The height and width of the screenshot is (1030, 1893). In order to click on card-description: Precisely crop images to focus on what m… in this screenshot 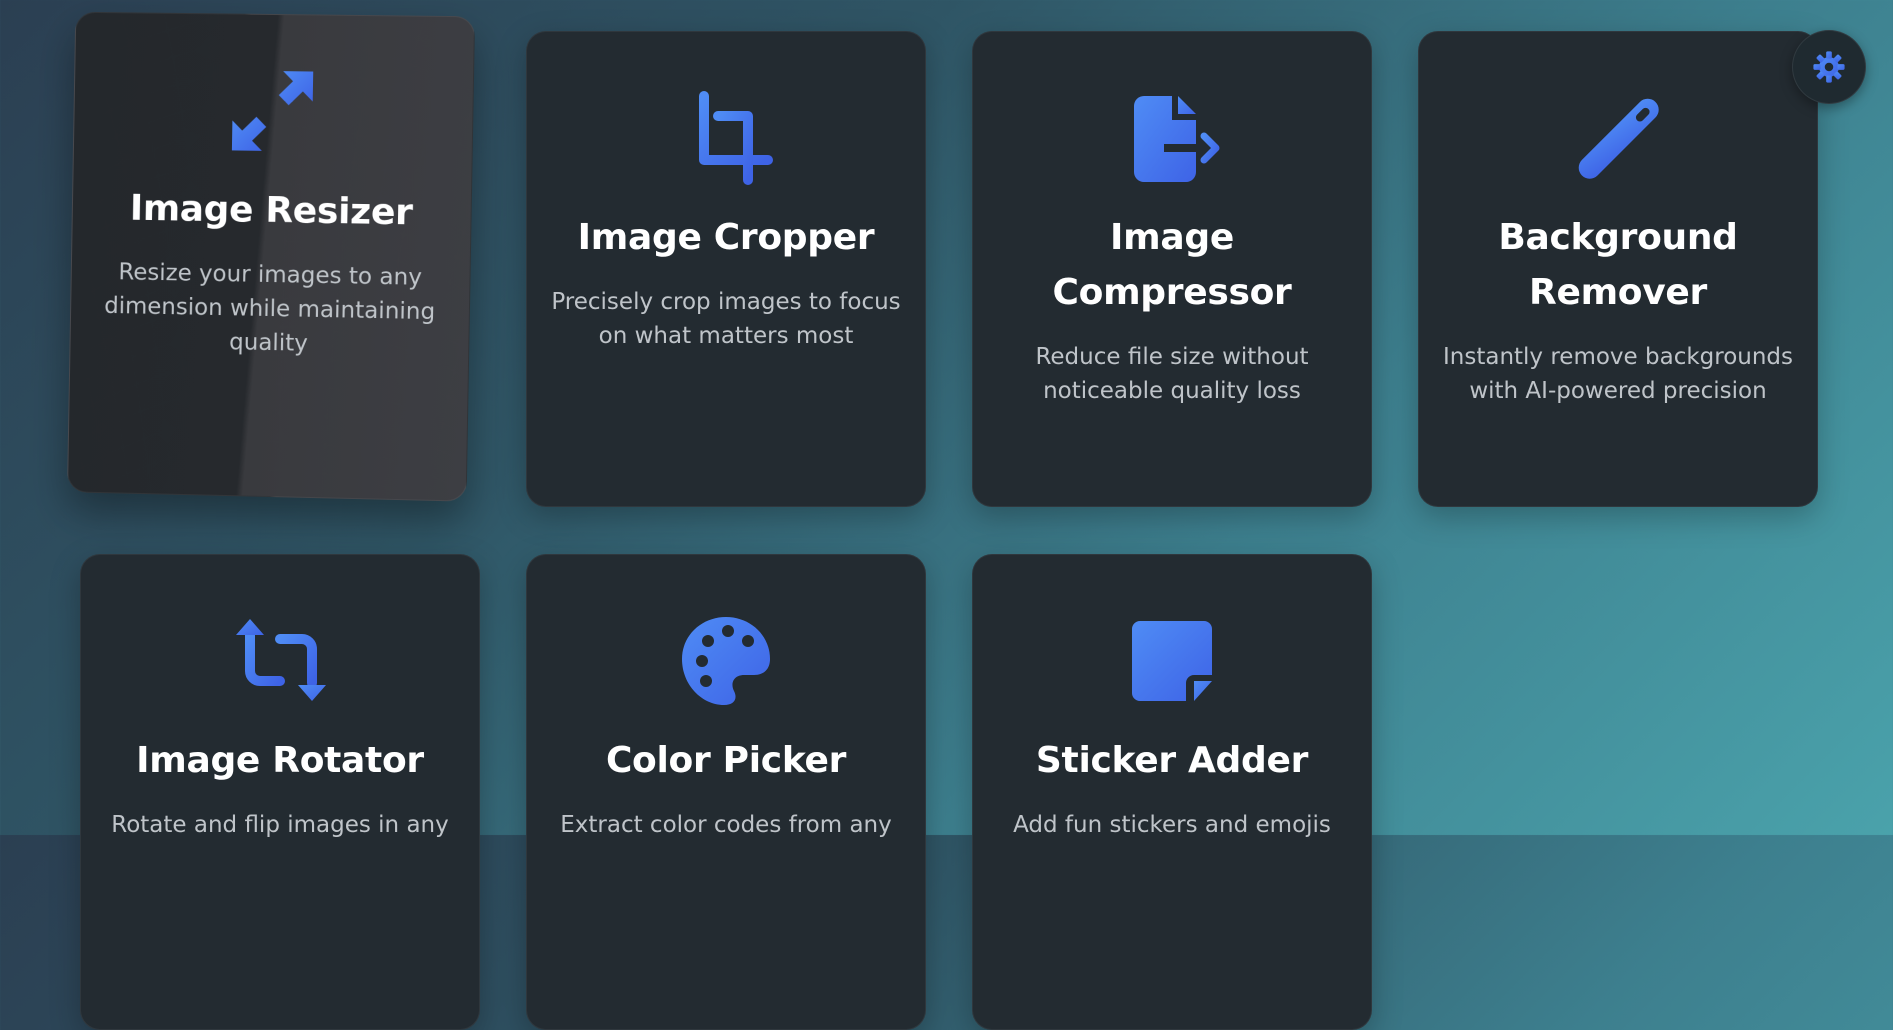, I will do `click(726, 319)`.